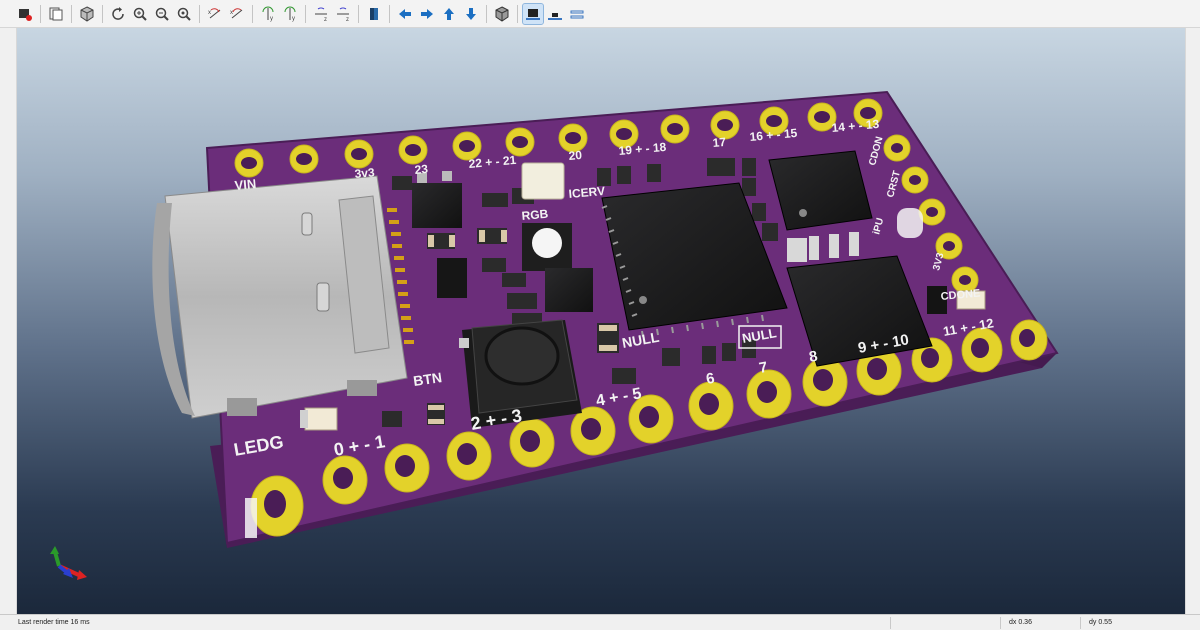 The image size is (1200, 630). What do you see at coordinates (118, 14) in the screenshot?
I see `reload-icon` at bounding box center [118, 14].